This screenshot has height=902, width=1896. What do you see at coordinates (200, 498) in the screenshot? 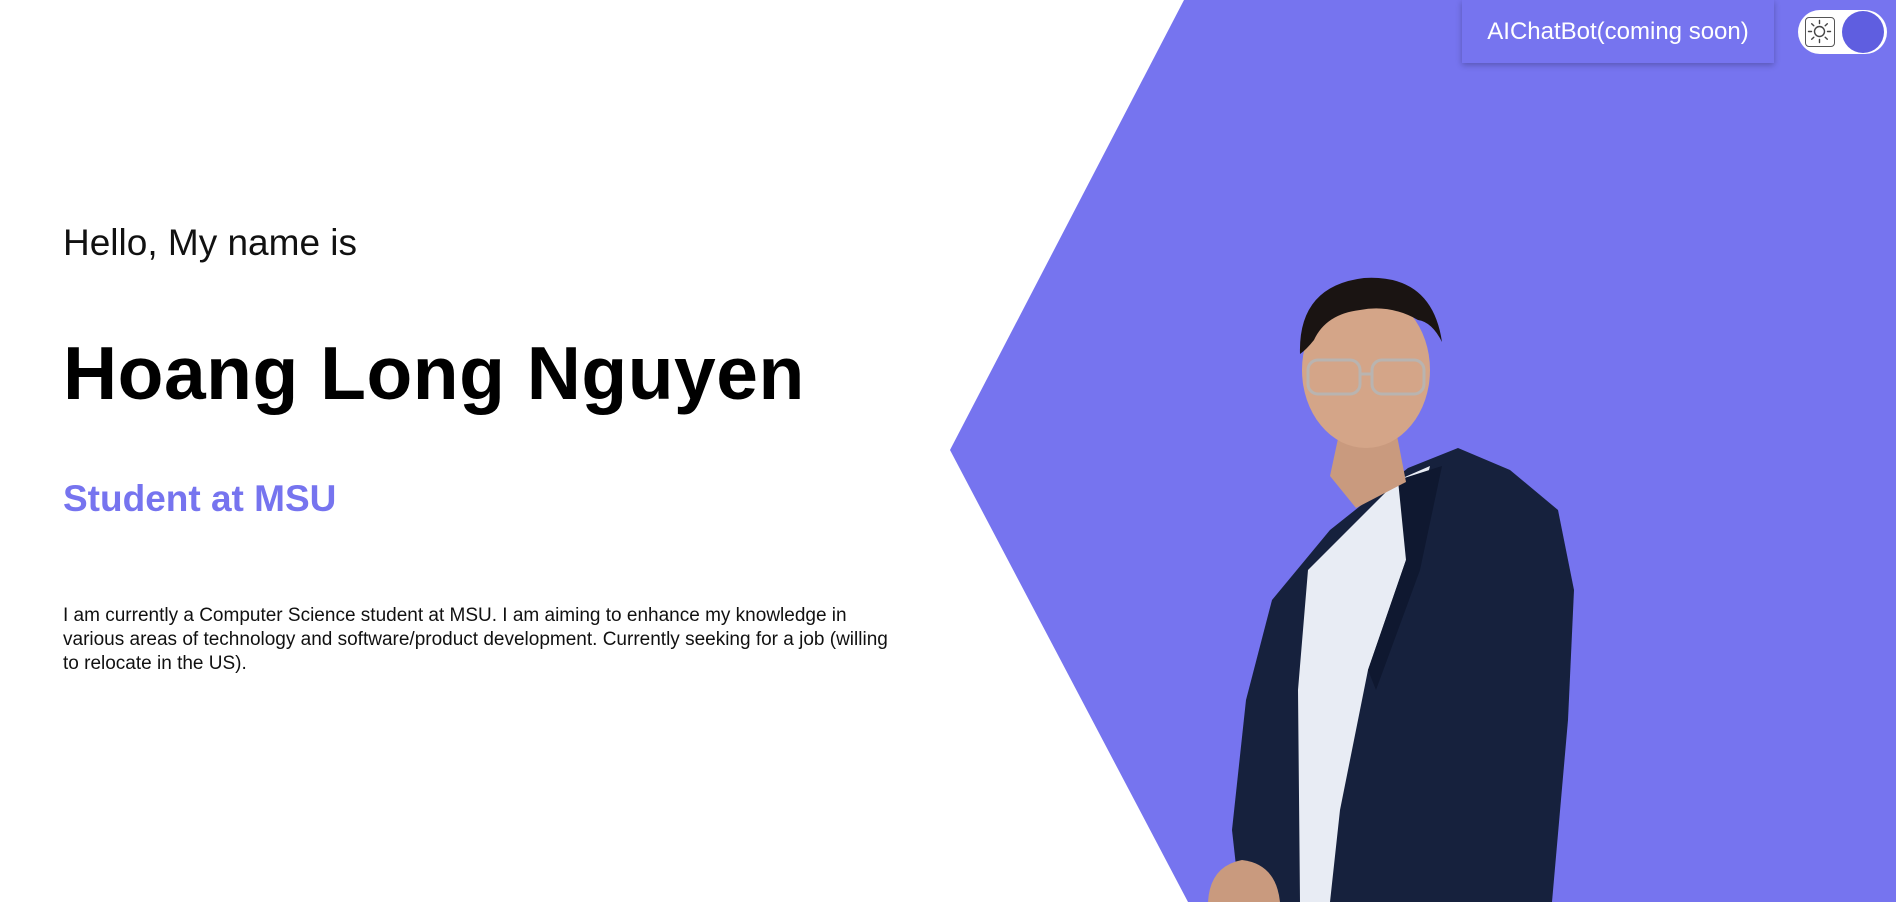
I see `role-subtitle: Student at MSU` at bounding box center [200, 498].